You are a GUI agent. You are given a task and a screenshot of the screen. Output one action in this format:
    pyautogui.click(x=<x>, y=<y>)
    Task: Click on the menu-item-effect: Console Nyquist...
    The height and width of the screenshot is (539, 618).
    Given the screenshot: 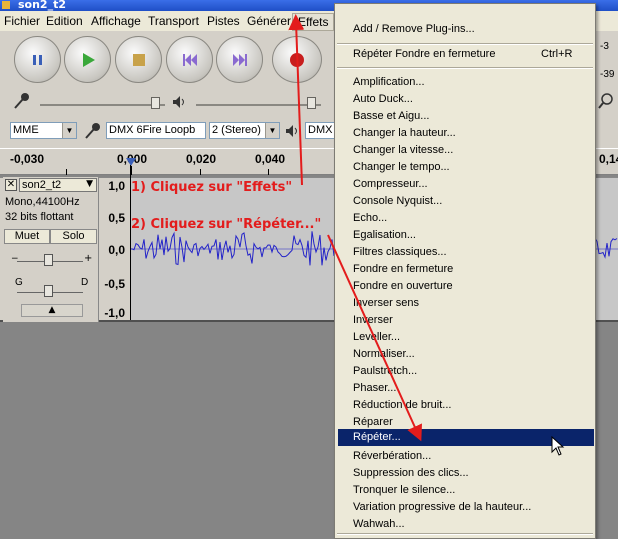 What is the action you would take?
    pyautogui.click(x=397, y=201)
    